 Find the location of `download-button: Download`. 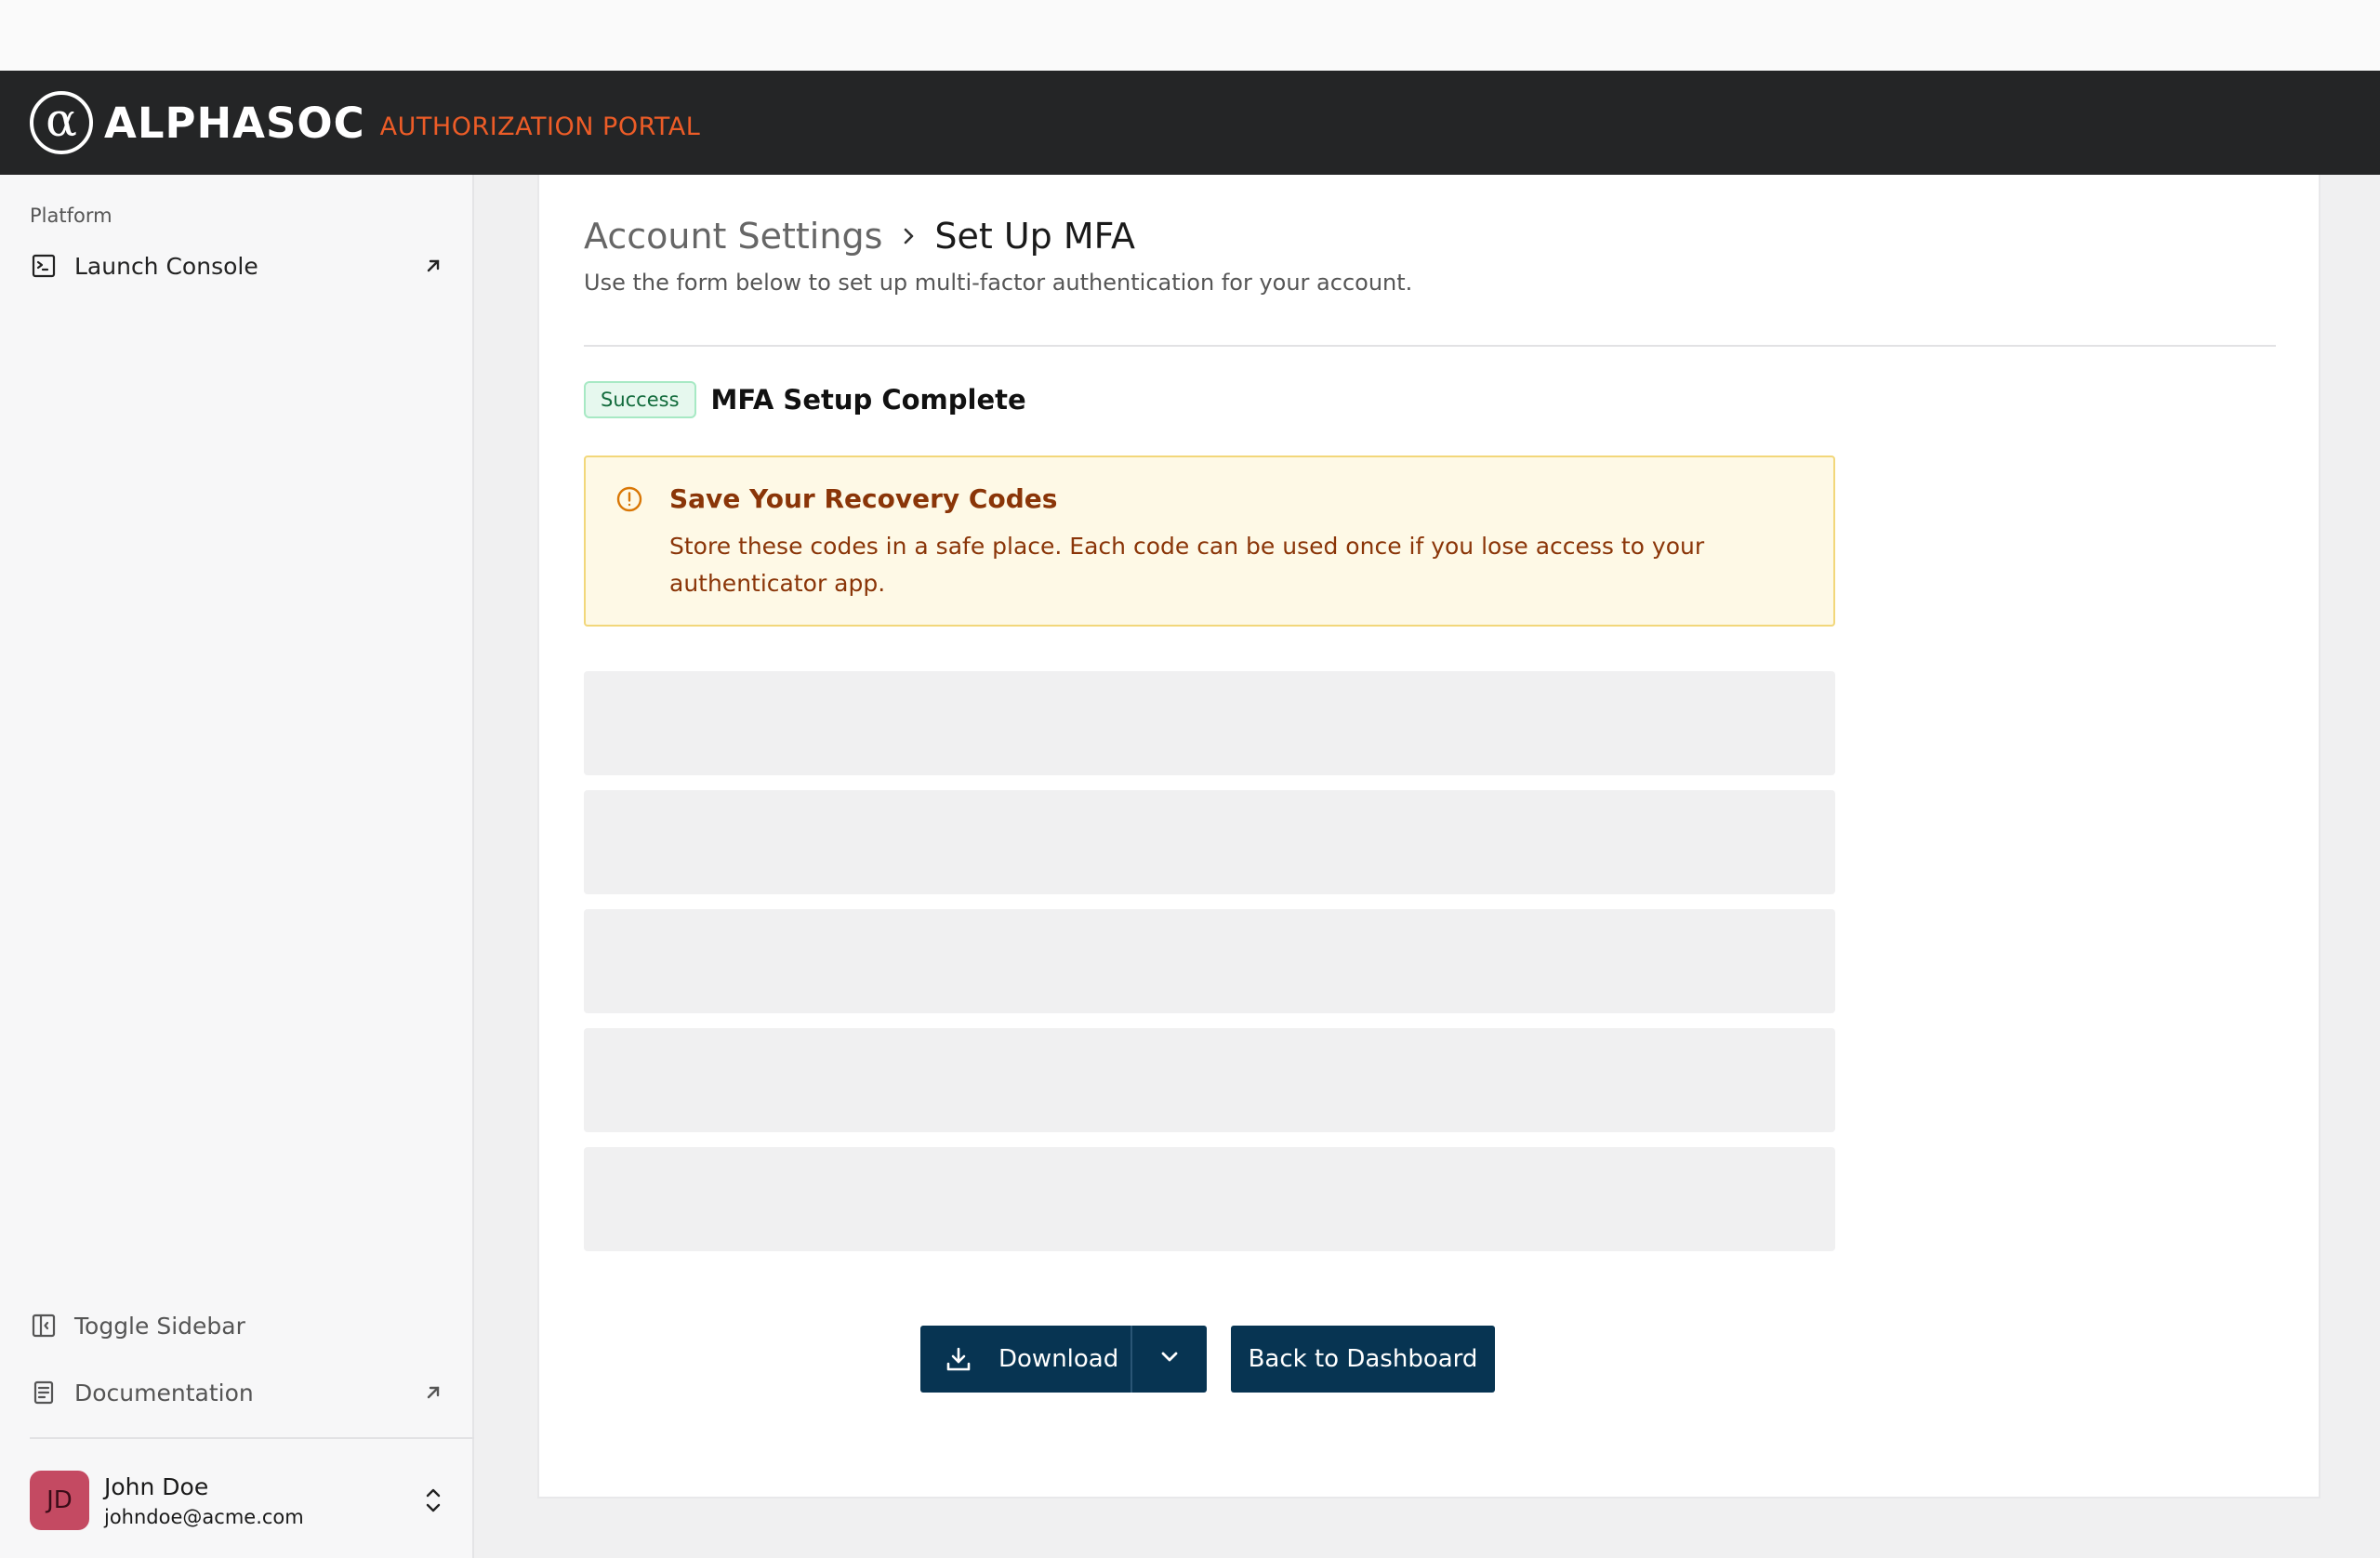

download-button: Download is located at coordinates (1025, 1359).